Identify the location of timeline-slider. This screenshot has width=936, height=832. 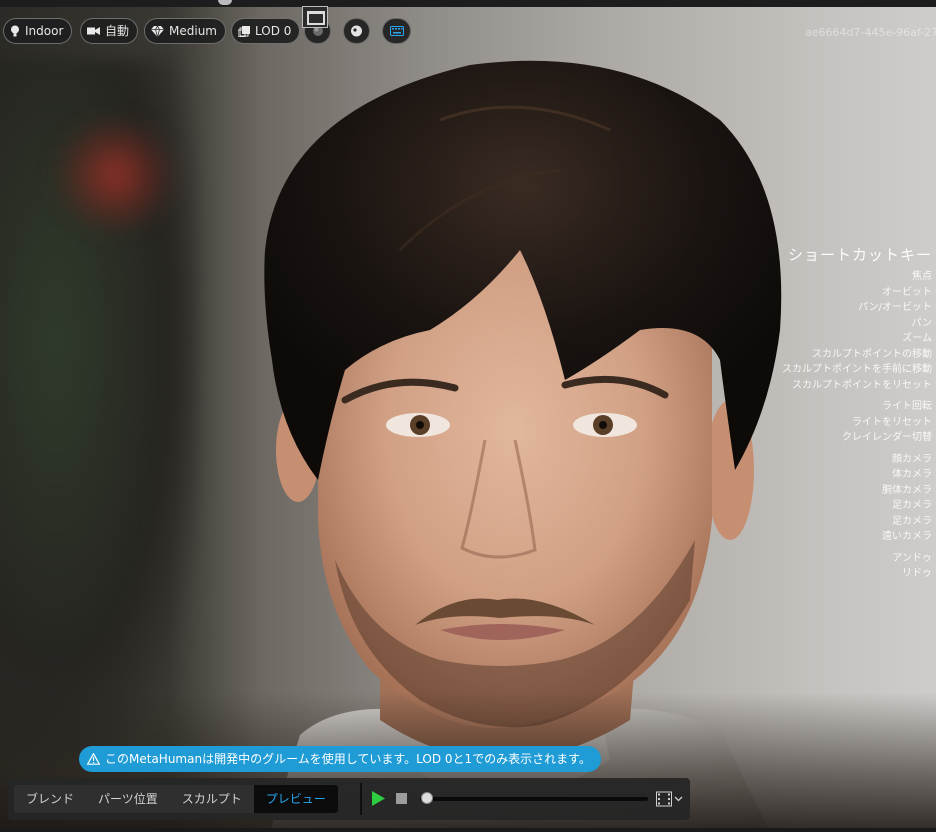
(534, 799).